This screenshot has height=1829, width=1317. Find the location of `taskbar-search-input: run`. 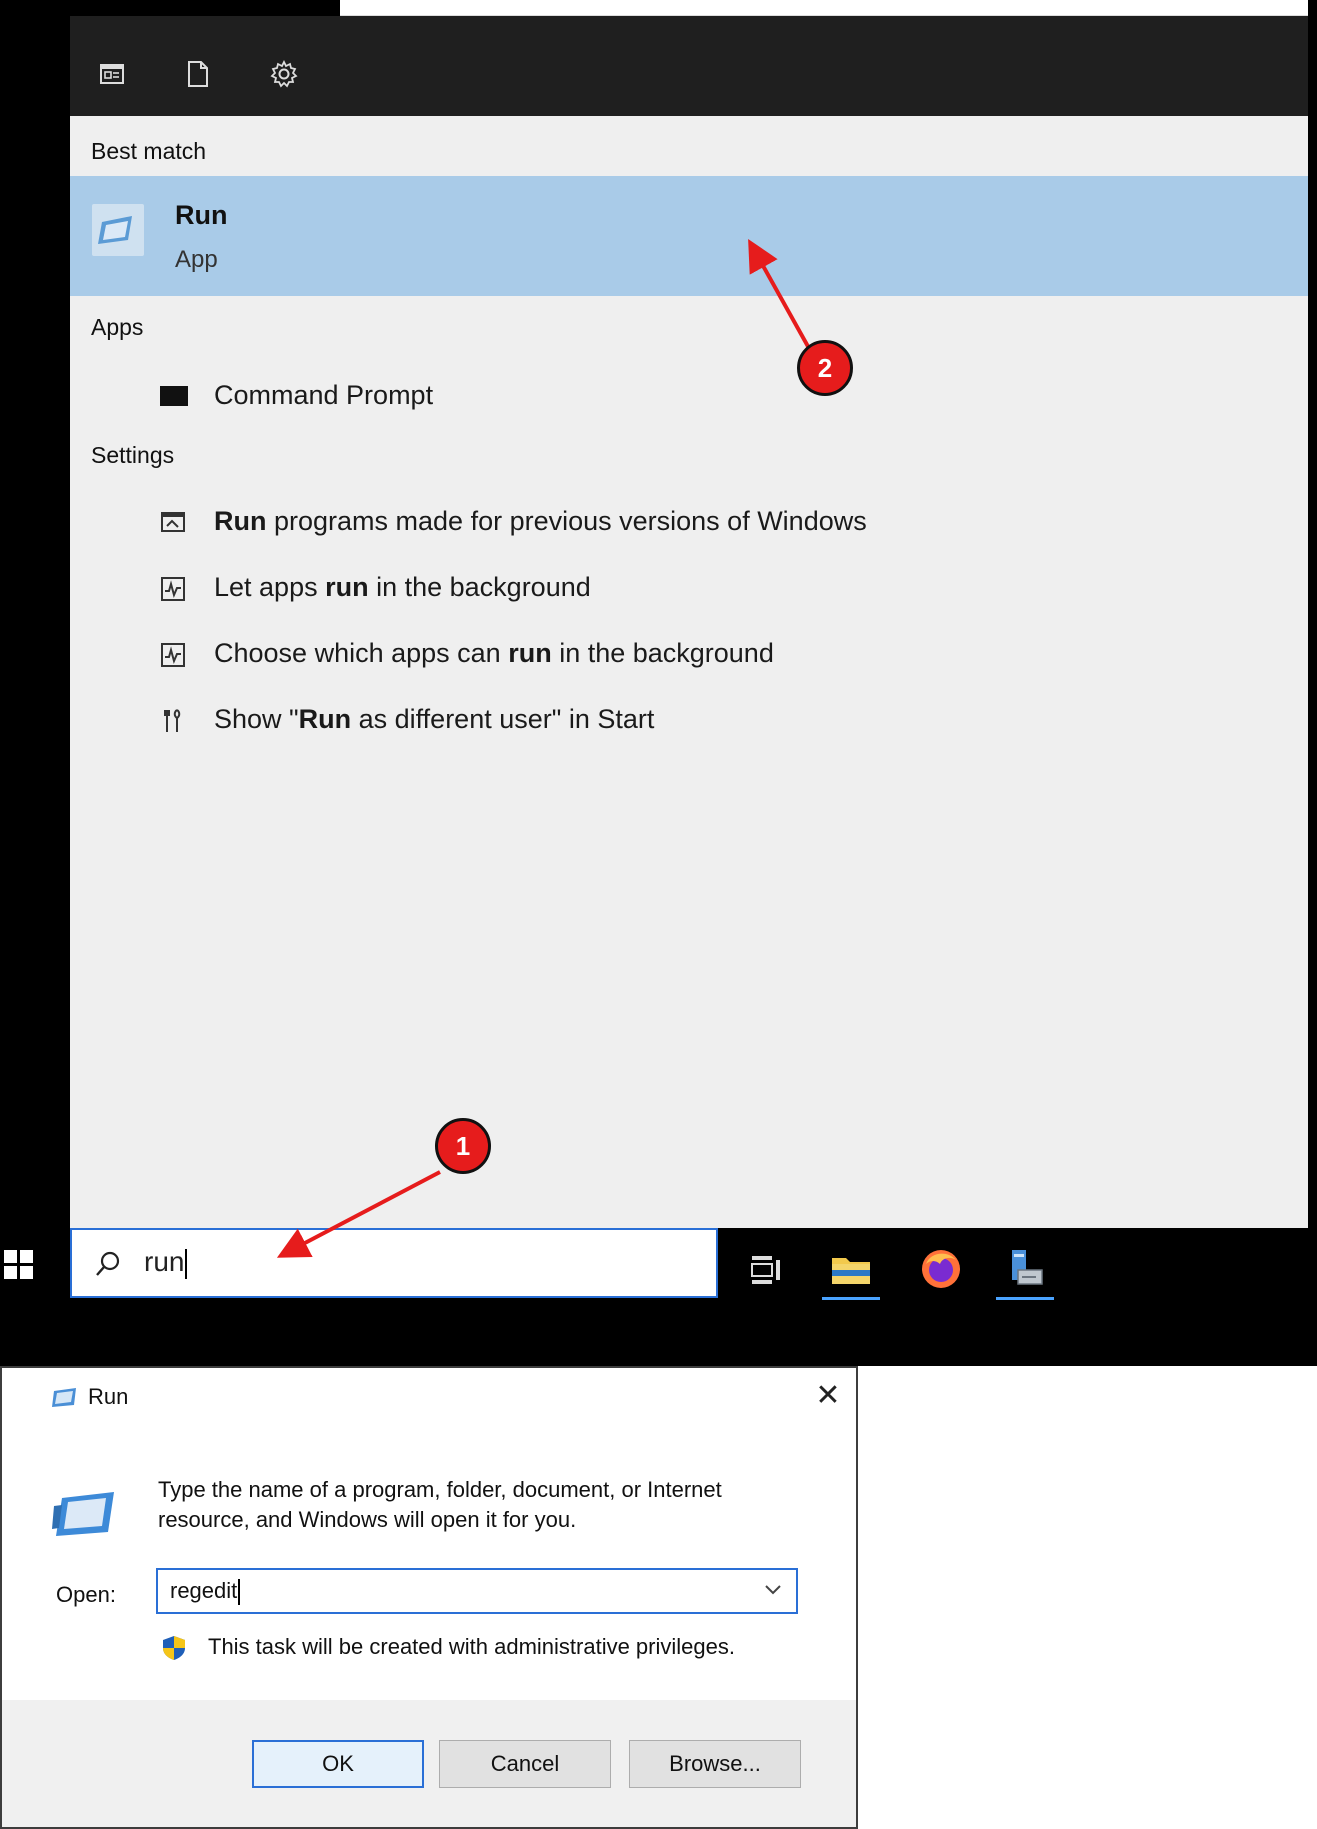

taskbar-search-input: run is located at coordinates (394, 1263).